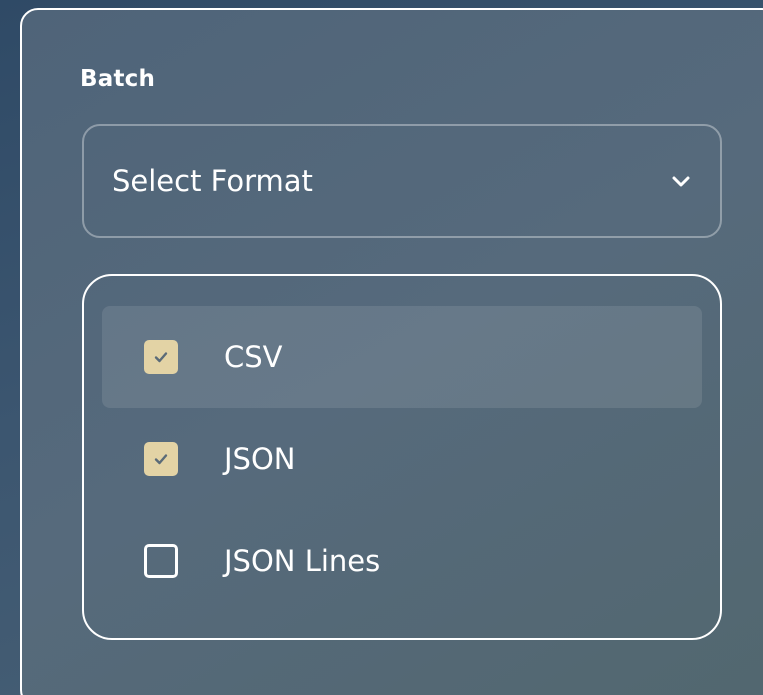  I want to click on option-label: CSV, so click(253, 357).